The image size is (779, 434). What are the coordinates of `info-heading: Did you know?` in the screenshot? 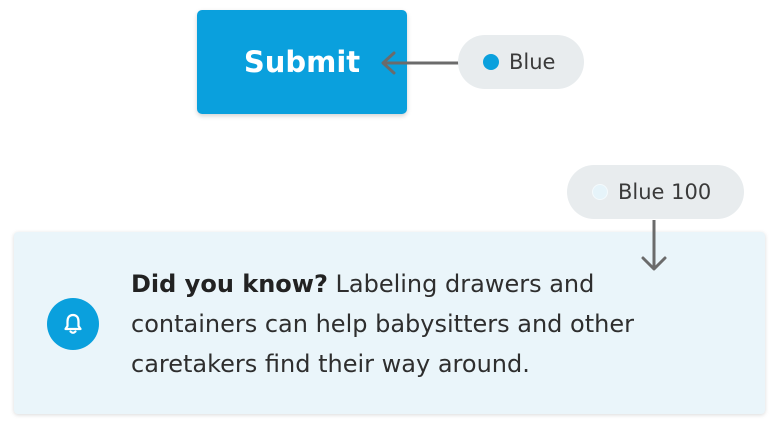 It's located at (229, 284).